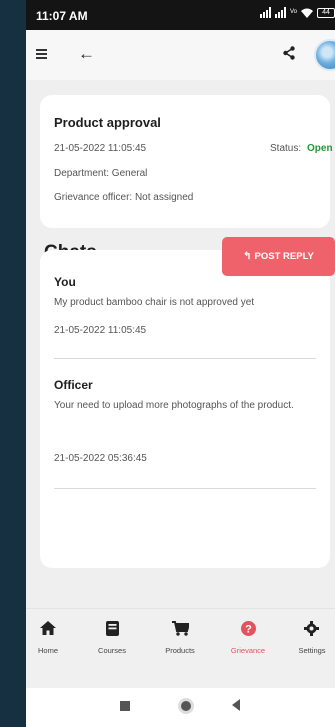  I want to click on nav-label: Grievance, so click(248, 650).